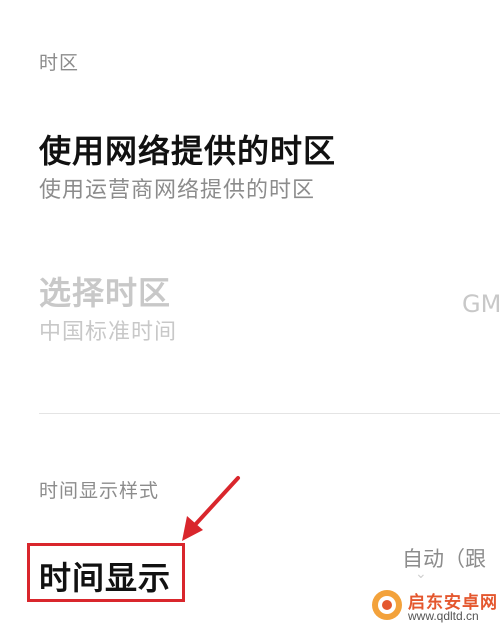 The image size is (500, 628). I want to click on auto-timezone-title: 使用网络提供的时区, so click(188, 151).